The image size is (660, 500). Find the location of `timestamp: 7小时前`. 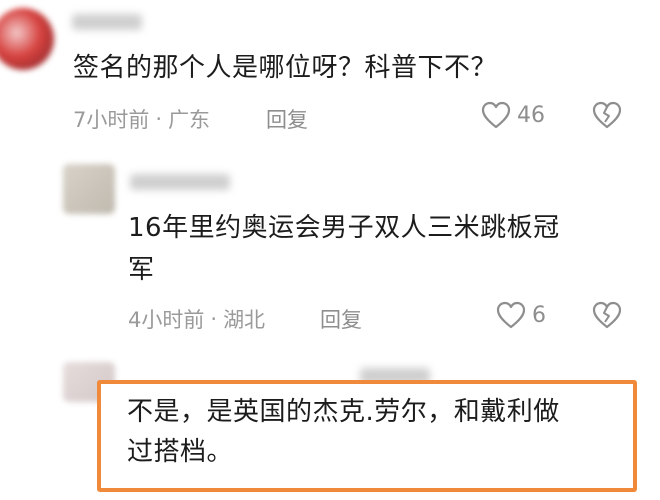

timestamp: 7小时前 is located at coordinates (111, 120).